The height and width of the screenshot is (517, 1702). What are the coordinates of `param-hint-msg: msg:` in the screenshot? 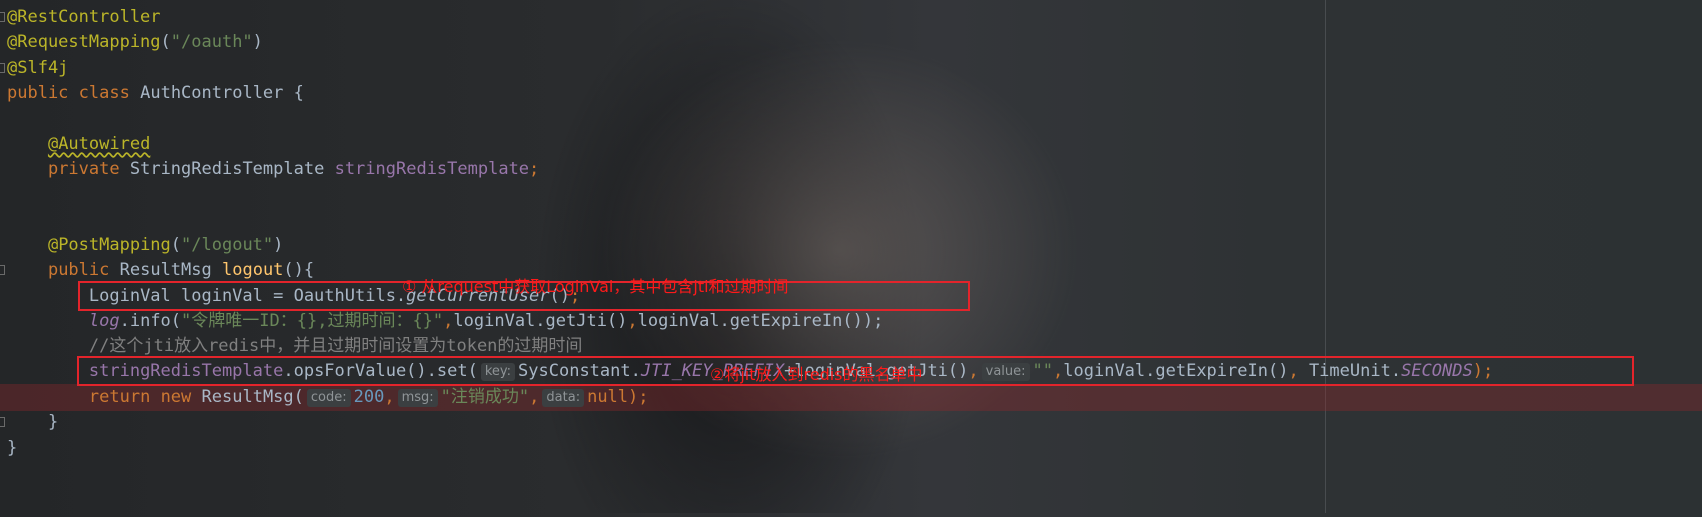 It's located at (417, 398).